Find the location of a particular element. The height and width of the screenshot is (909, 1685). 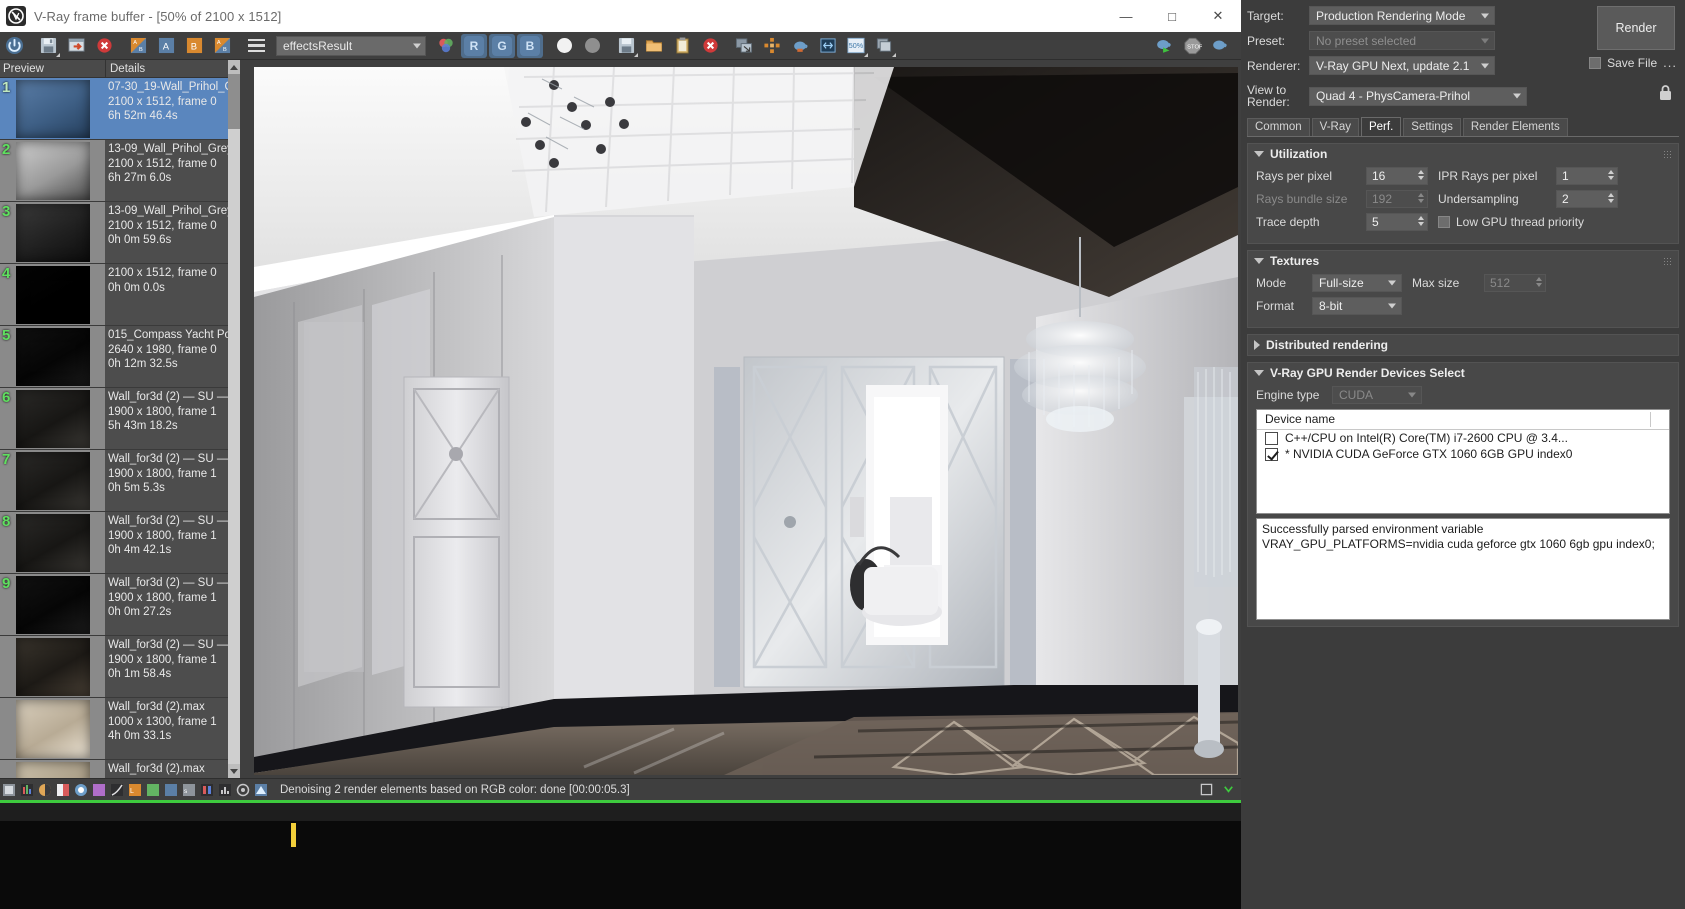

history-thumbnail-cell: 8 is located at coordinates (52, 542).